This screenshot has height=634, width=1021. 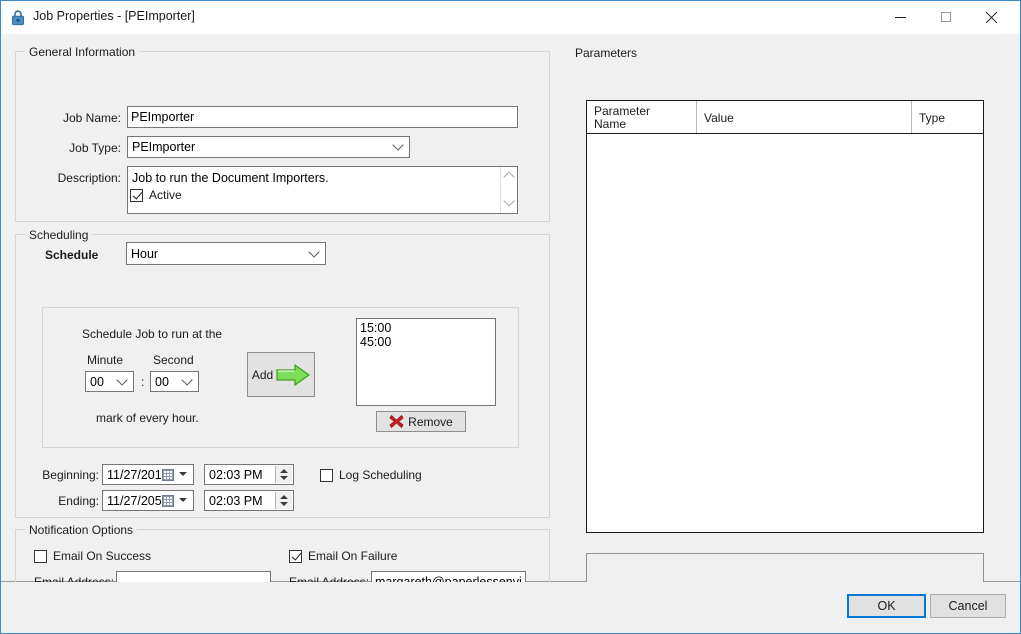 What do you see at coordinates (606, 53) in the screenshot?
I see `parameters-legend: Parameters` at bounding box center [606, 53].